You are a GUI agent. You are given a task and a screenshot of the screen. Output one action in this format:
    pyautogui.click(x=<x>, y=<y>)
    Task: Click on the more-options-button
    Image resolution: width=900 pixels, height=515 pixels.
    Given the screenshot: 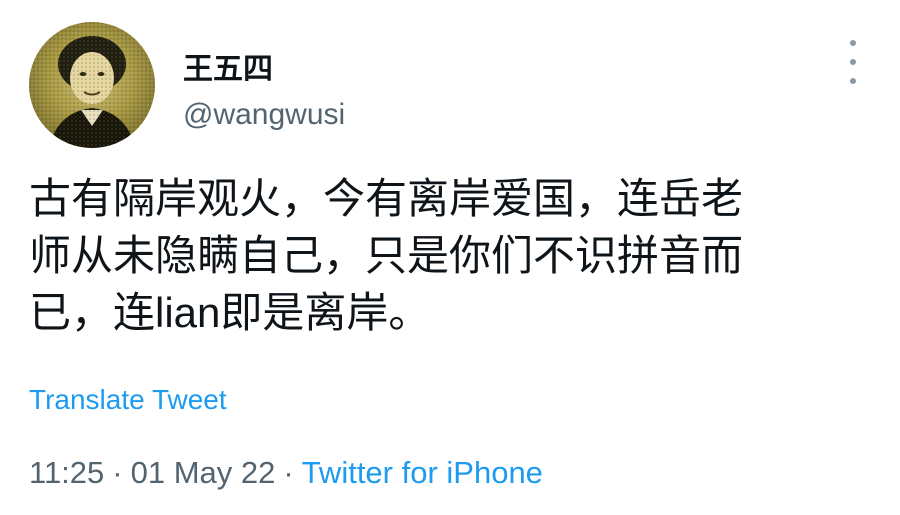 What is the action you would take?
    pyautogui.click(x=853, y=62)
    